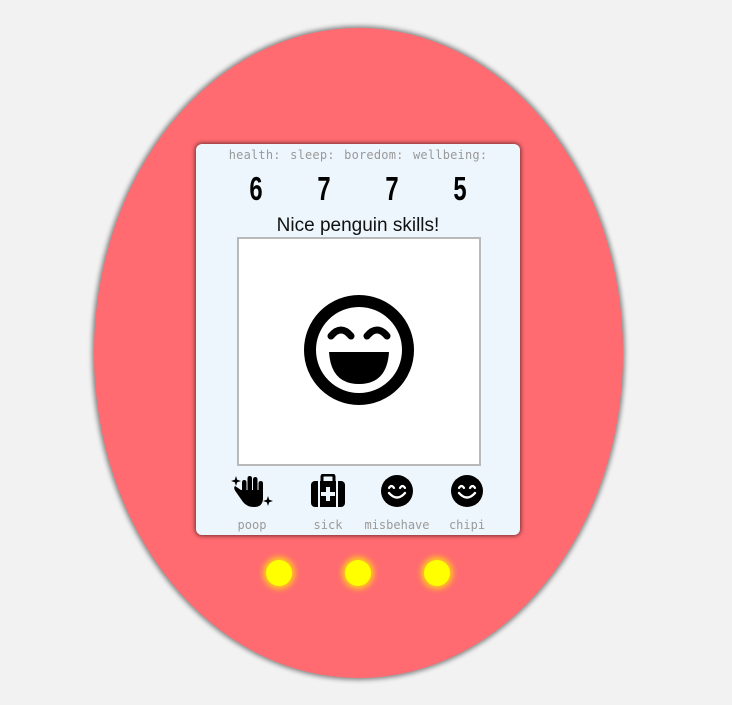 The image size is (732, 705). I want to click on chipi-button: chipi, so click(467, 503).